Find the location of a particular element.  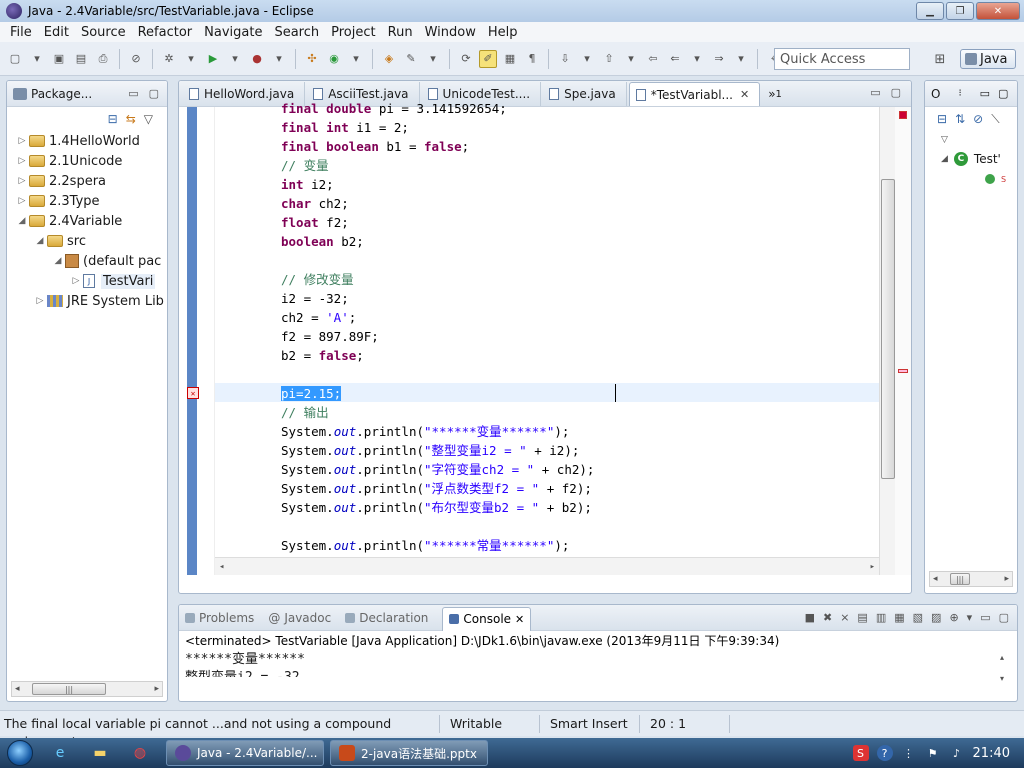

tab-javadoc: @ Javadoc is located at coordinates (299, 618).